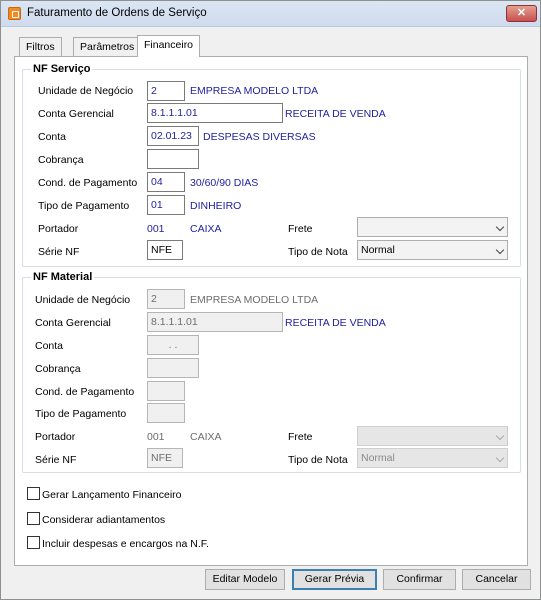 Image resolution: width=541 pixels, height=600 pixels. I want to click on window-title: Faturamento de Ordens de Serviço, so click(117, 13).